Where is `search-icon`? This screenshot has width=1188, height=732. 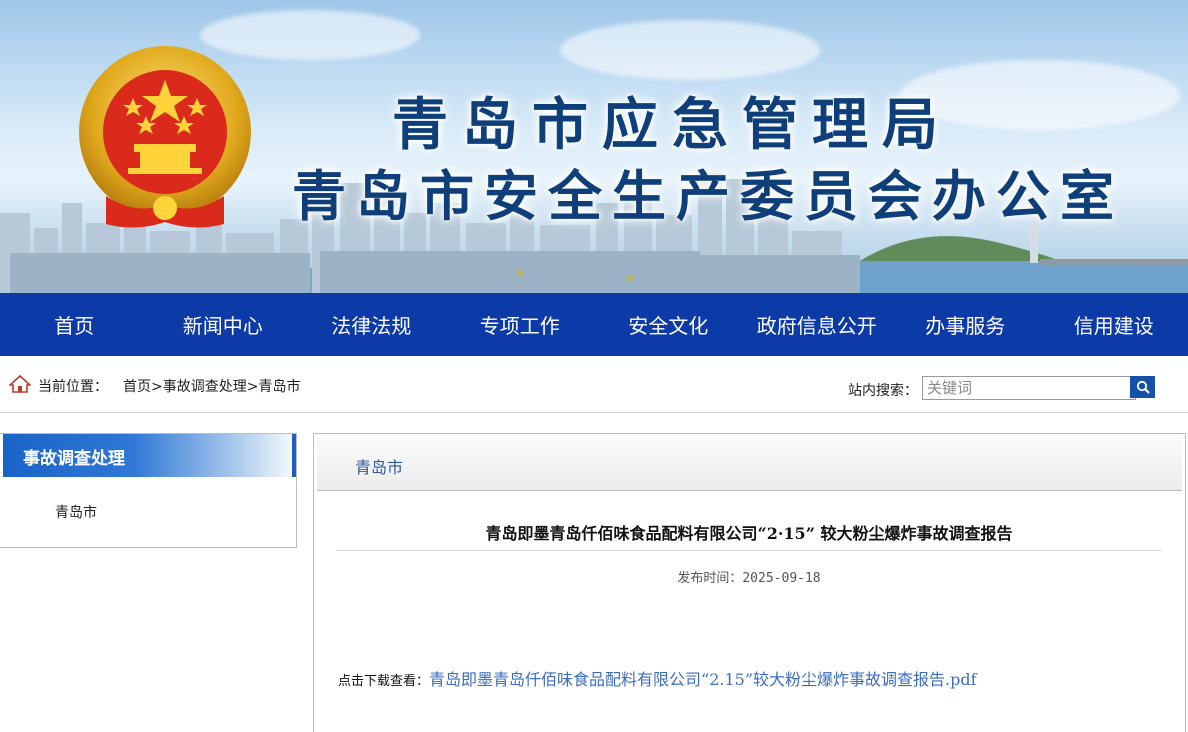 search-icon is located at coordinates (1143, 387).